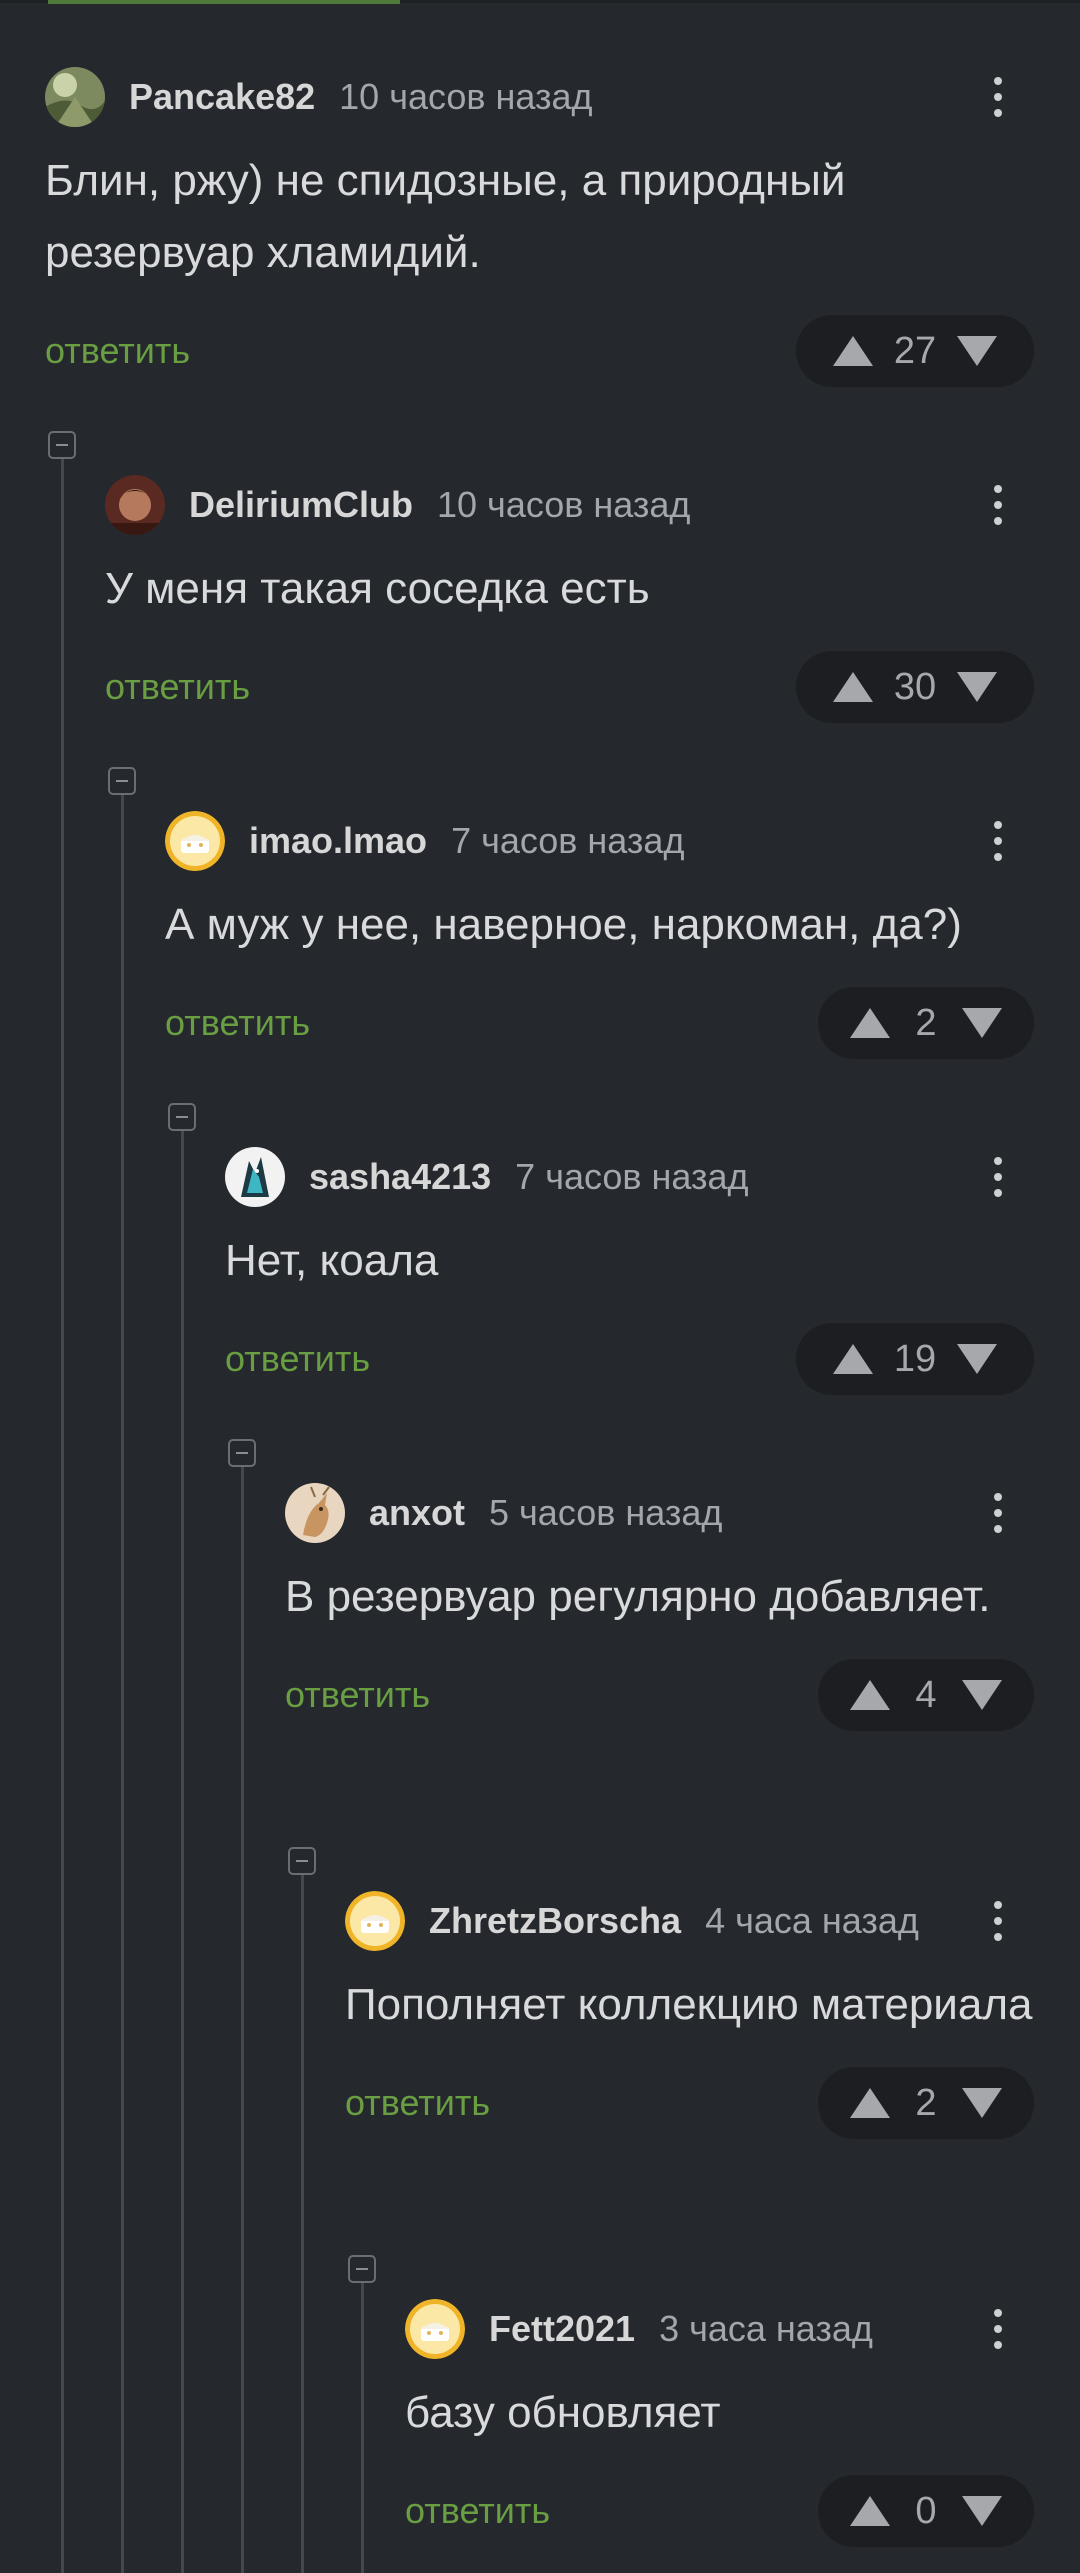 The width and height of the screenshot is (1080, 2573). What do you see at coordinates (332, 1260) in the screenshot?
I see `comment-text: Нет, коала` at bounding box center [332, 1260].